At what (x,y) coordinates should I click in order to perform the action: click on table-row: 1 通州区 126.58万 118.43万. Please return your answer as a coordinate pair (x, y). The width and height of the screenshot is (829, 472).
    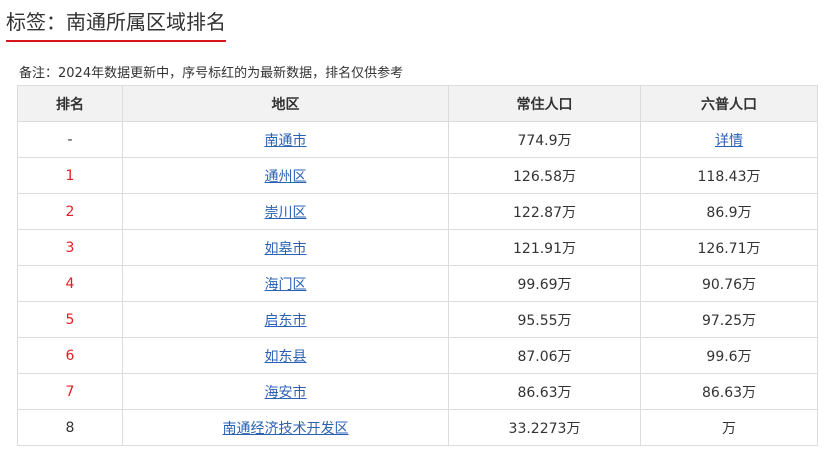
    Looking at the image, I should click on (417, 175).